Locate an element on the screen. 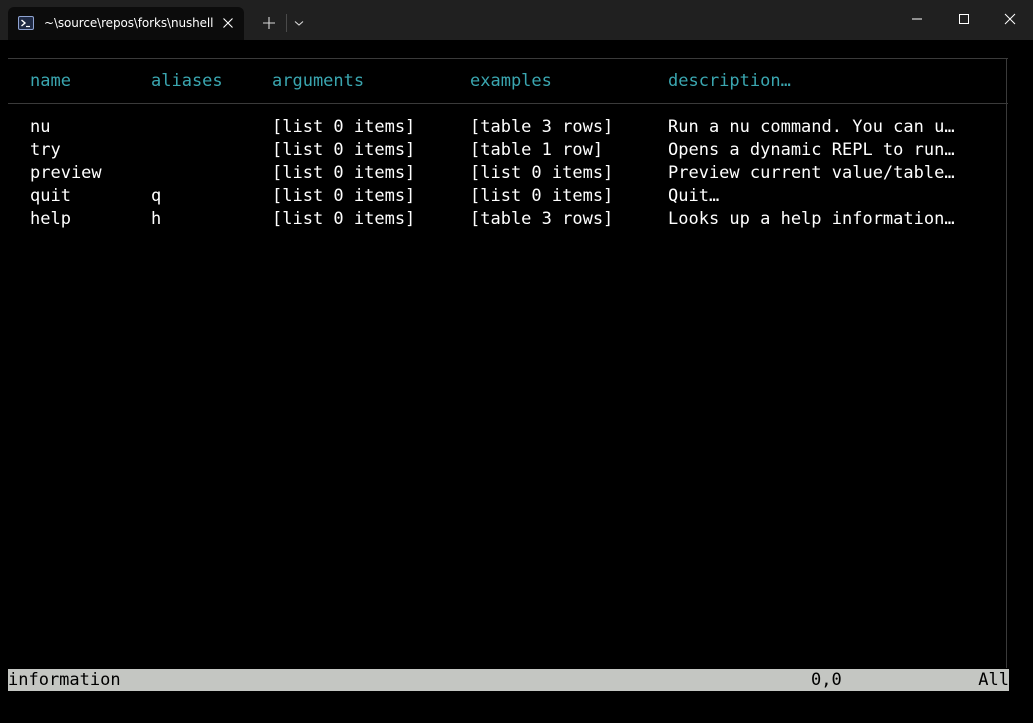 Image resolution: width=1033 pixels, height=723 pixels. cell-name: try is located at coordinates (45, 150).